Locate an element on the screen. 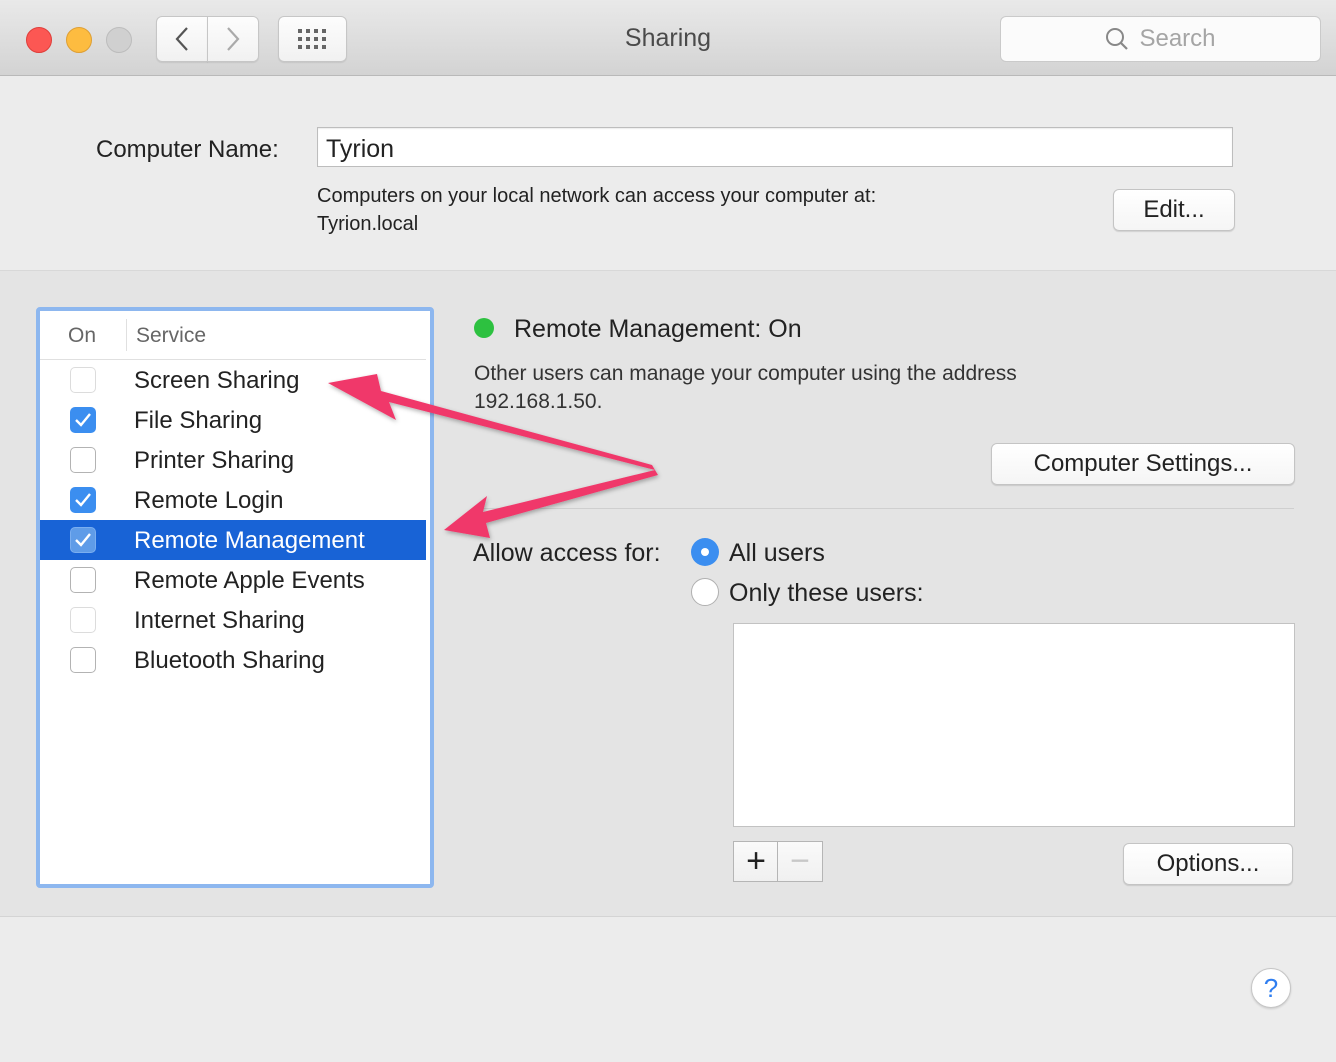 This screenshot has width=1336, height=1062. service-row-printer-sharing: Printer Sharing is located at coordinates (233, 460).